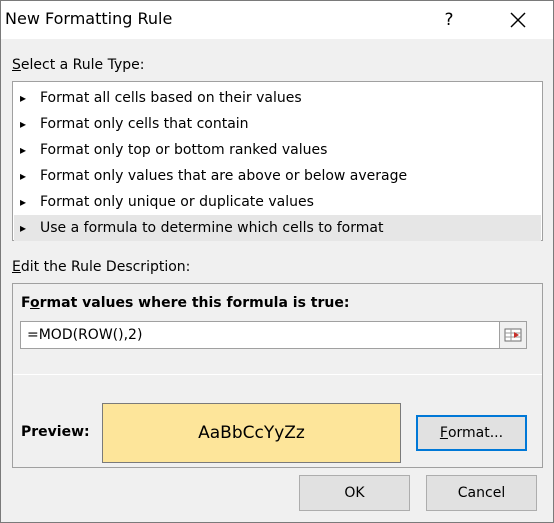  I want to click on divider, so click(277, 374).